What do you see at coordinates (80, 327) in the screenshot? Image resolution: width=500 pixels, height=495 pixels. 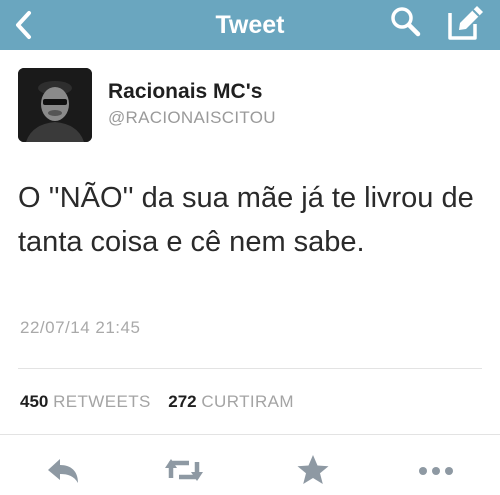 I see `tweet-timestamp: 22/07/14 21:45` at bounding box center [80, 327].